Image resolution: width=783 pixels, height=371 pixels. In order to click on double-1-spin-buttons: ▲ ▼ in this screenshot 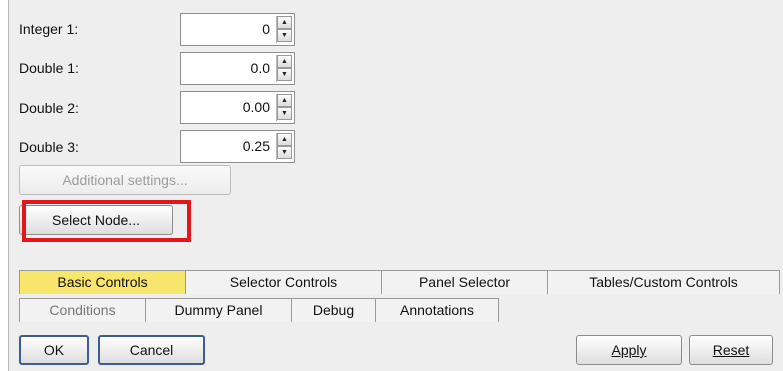, I will do `click(284, 68)`.